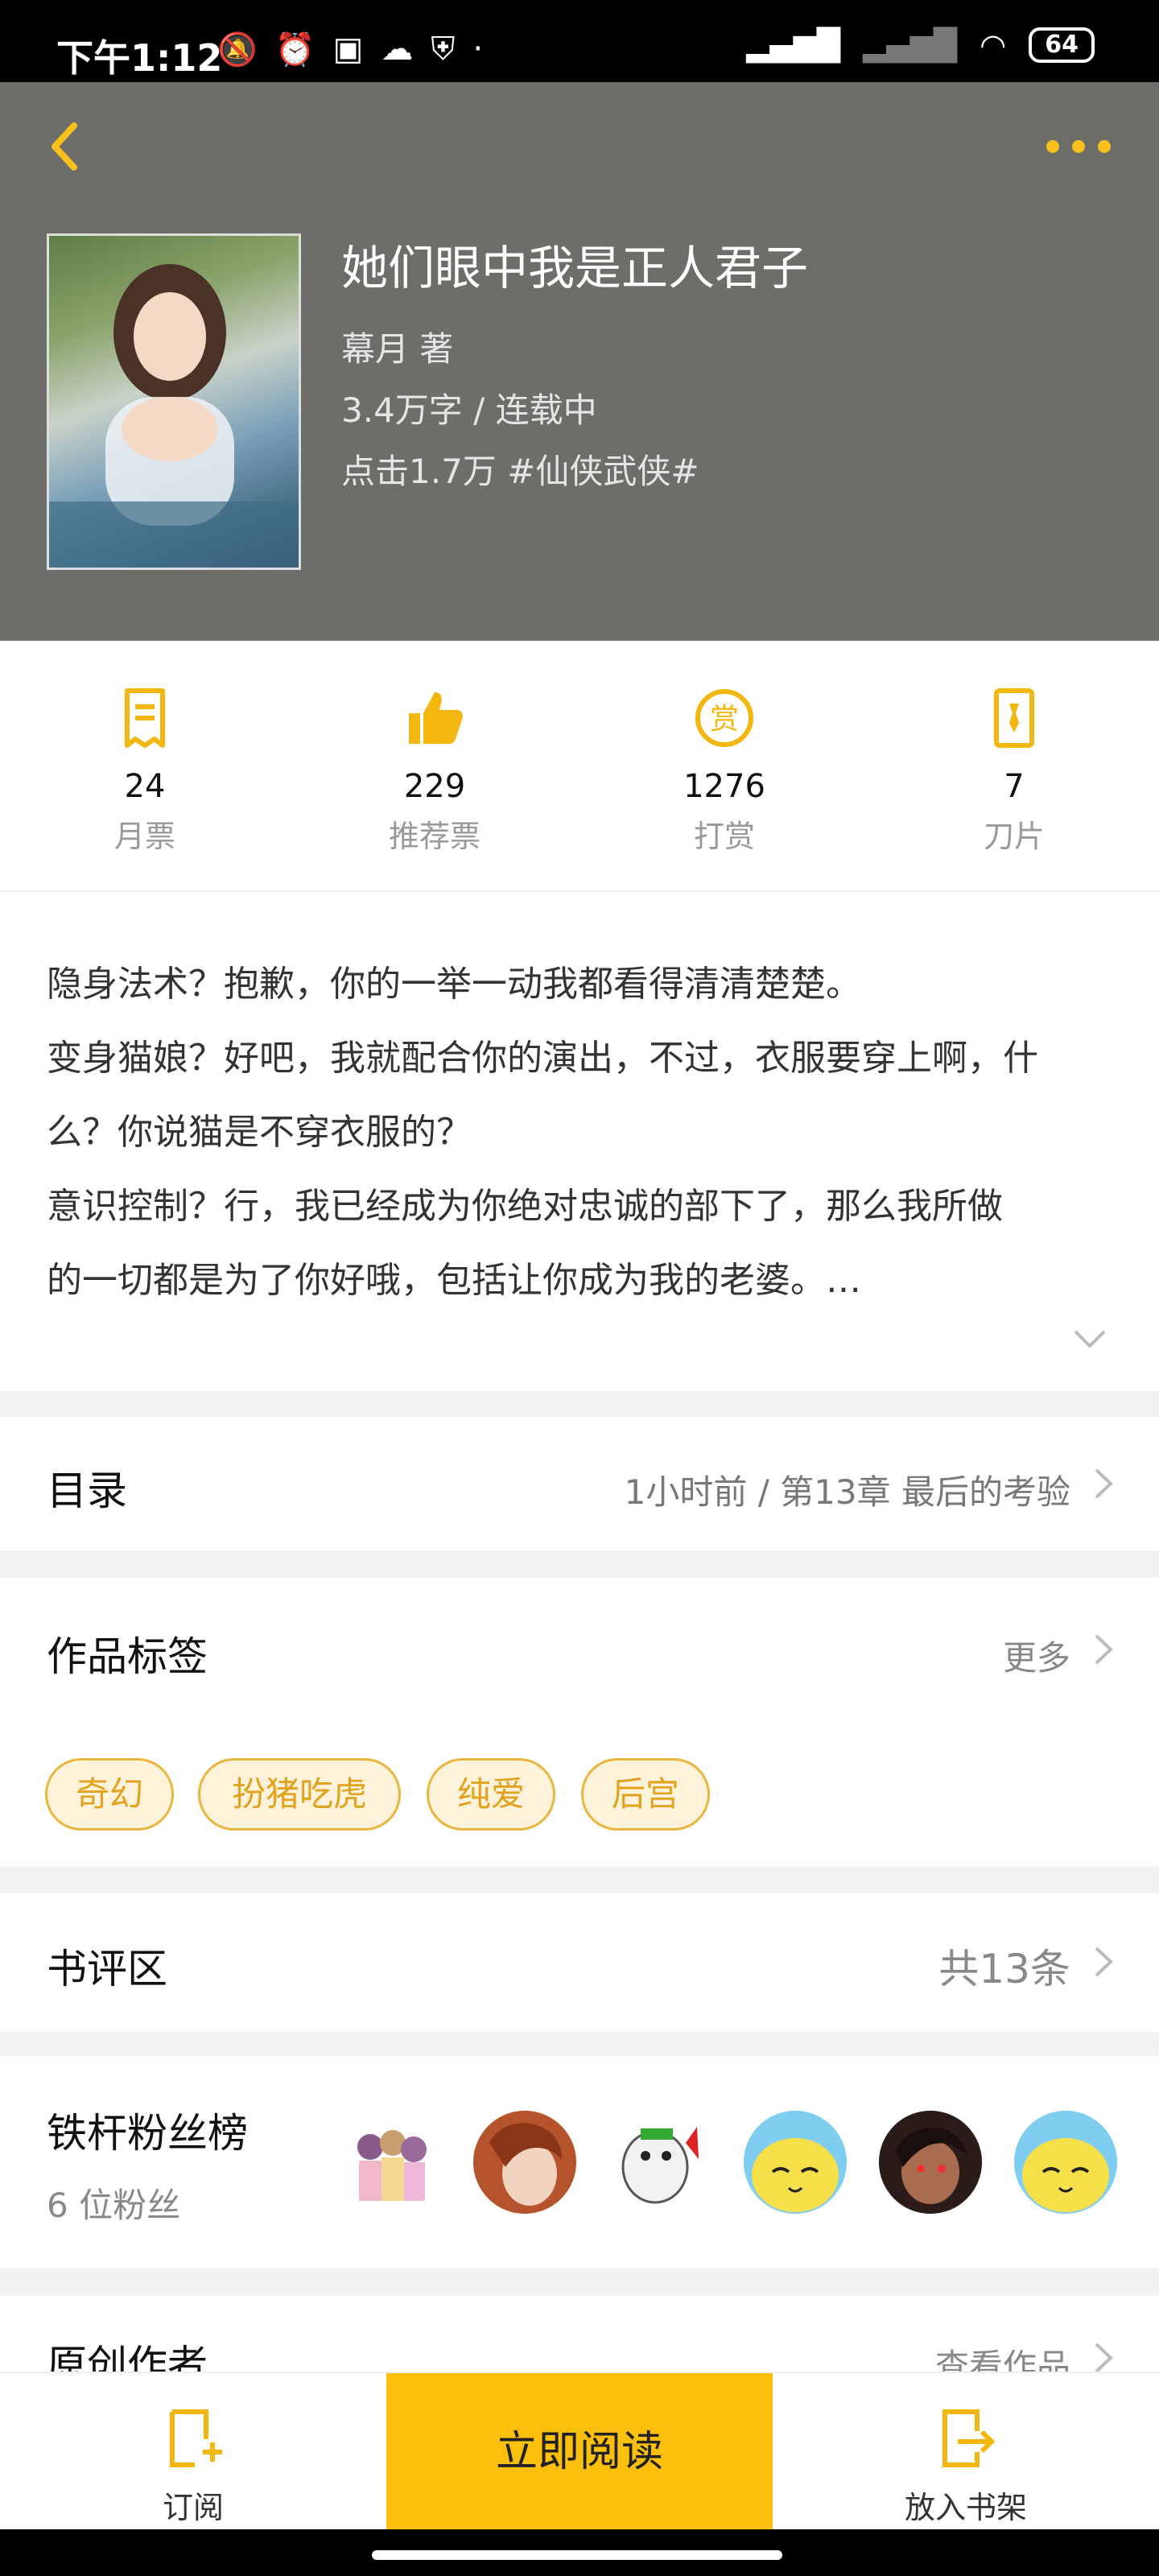  Describe the element at coordinates (577, 2555) in the screenshot. I see `home-gesture-bar` at that location.